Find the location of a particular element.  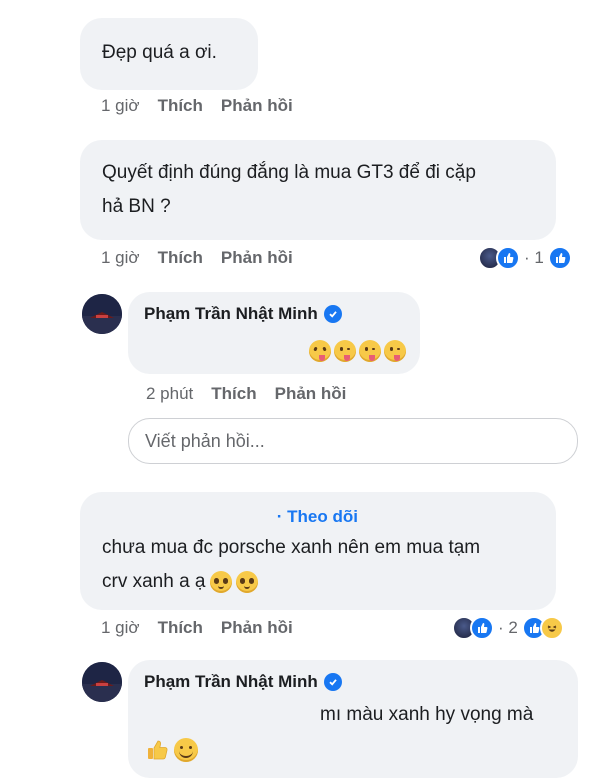

comment-time: 2 phút is located at coordinates (170, 393).